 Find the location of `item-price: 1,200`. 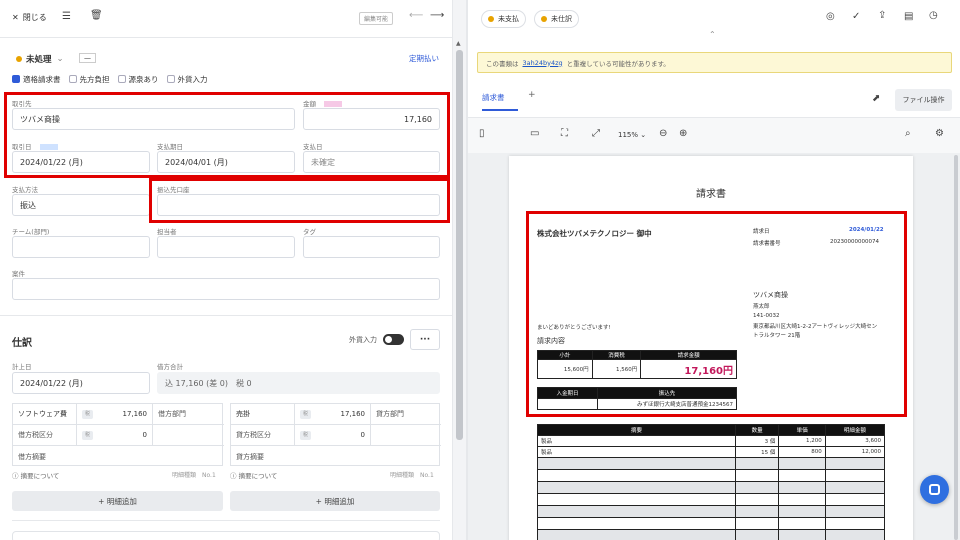

item-price: 1,200 is located at coordinates (802, 441).